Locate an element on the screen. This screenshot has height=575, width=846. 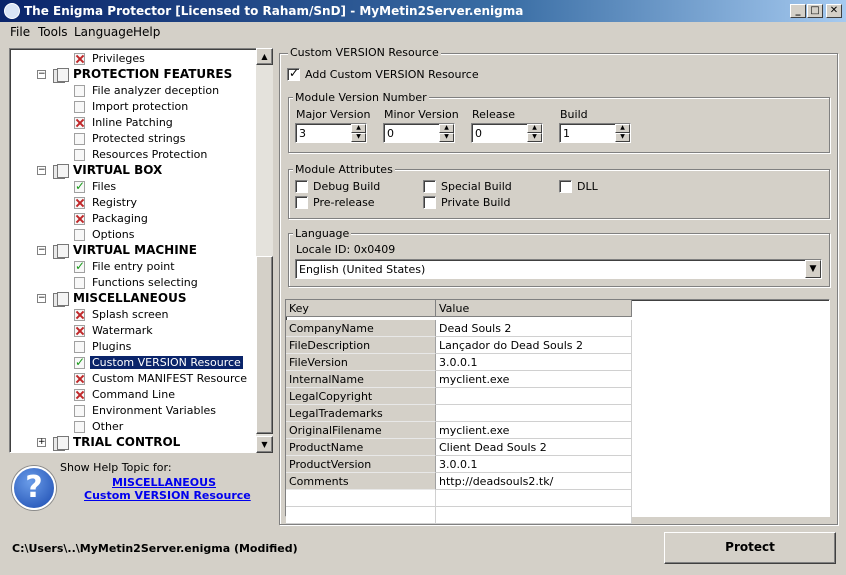
add-version-checkbox is located at coordinates (293, 73).